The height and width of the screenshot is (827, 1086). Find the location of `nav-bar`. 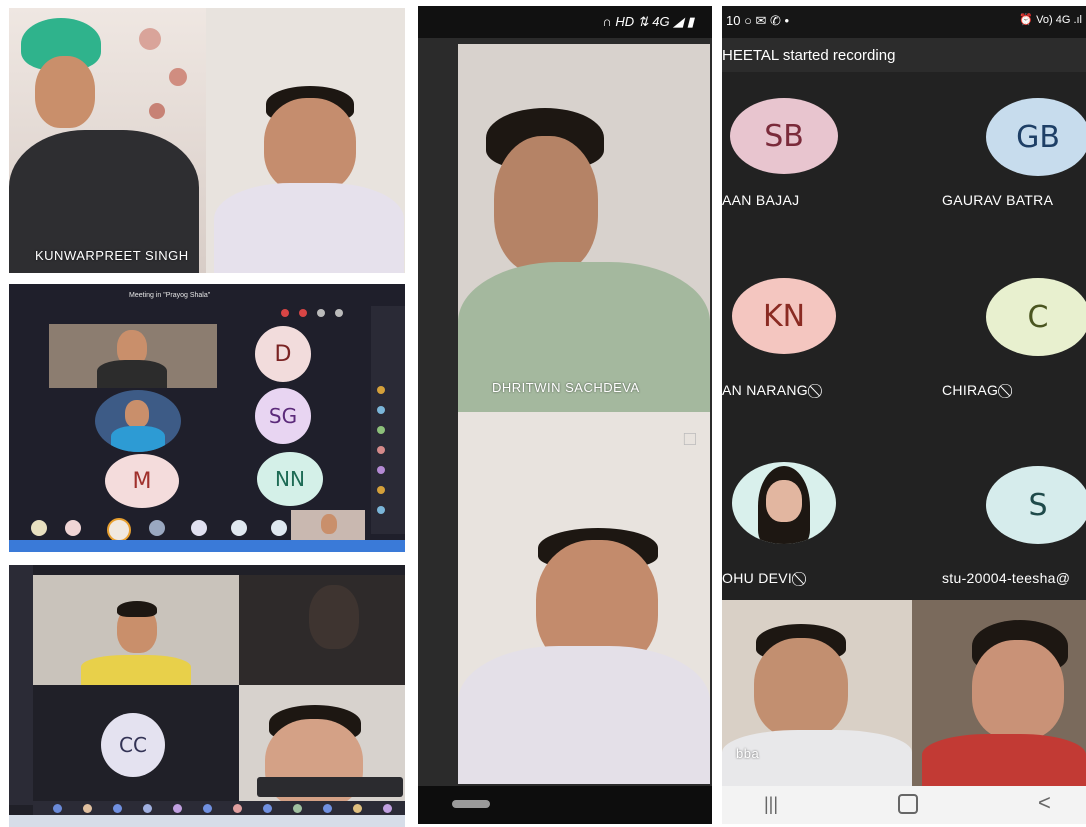

nav-bar is located at coordinates (565, 805).